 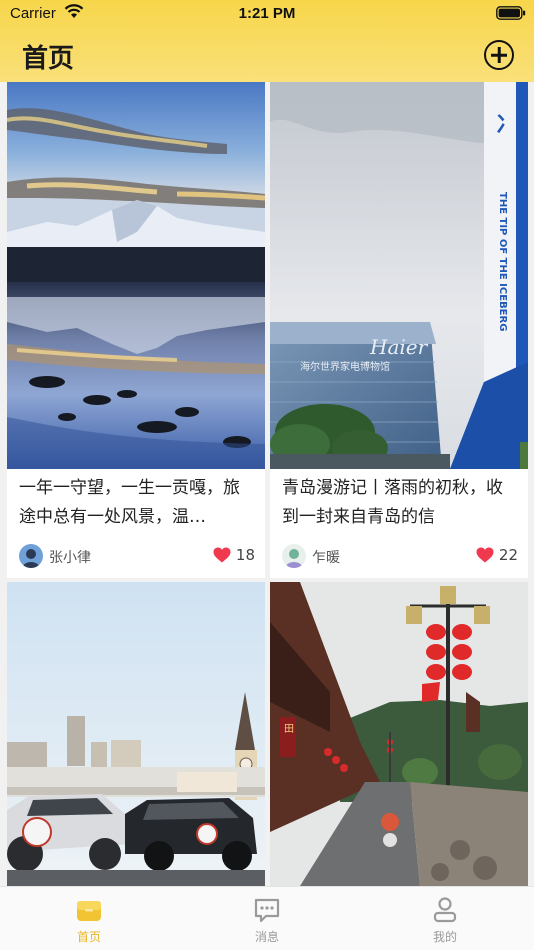 I want to click on tab-home: 首页, so click(x=89, y=920).